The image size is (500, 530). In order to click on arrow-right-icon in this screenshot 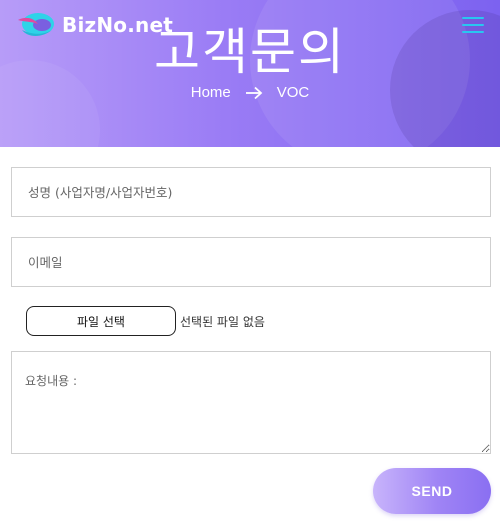, I will do `click(254, 92)`.